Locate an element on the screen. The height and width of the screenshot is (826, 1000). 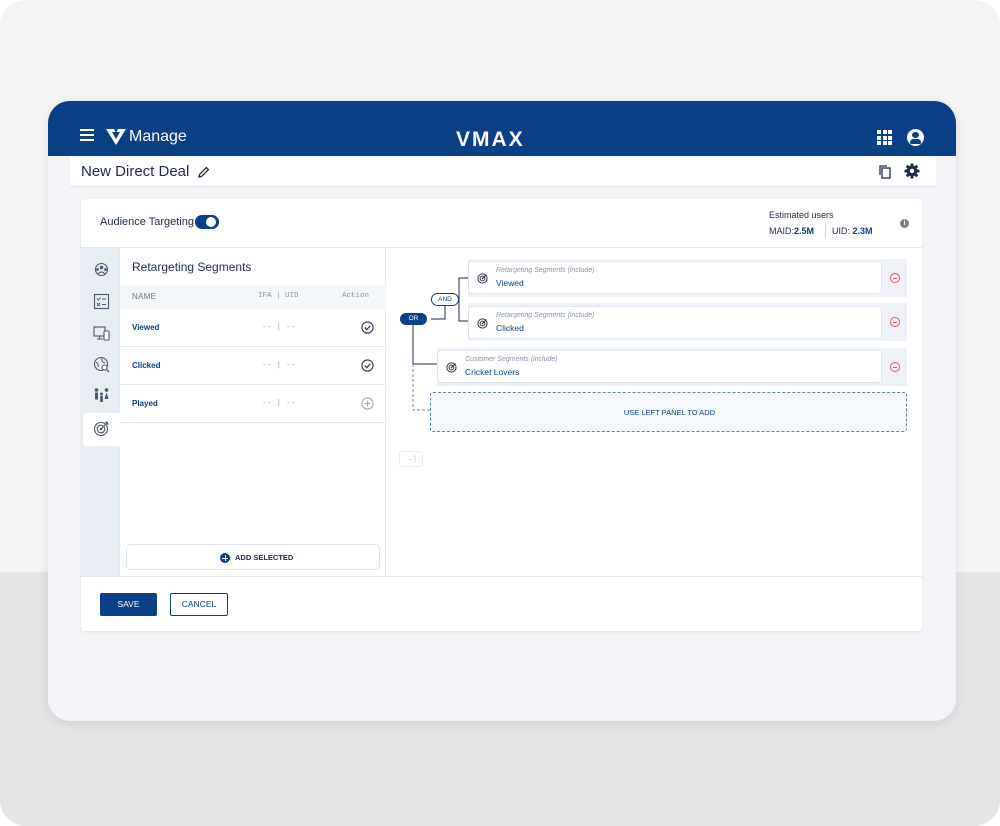
save-button: SAVE is located at coordinates (128, 604).